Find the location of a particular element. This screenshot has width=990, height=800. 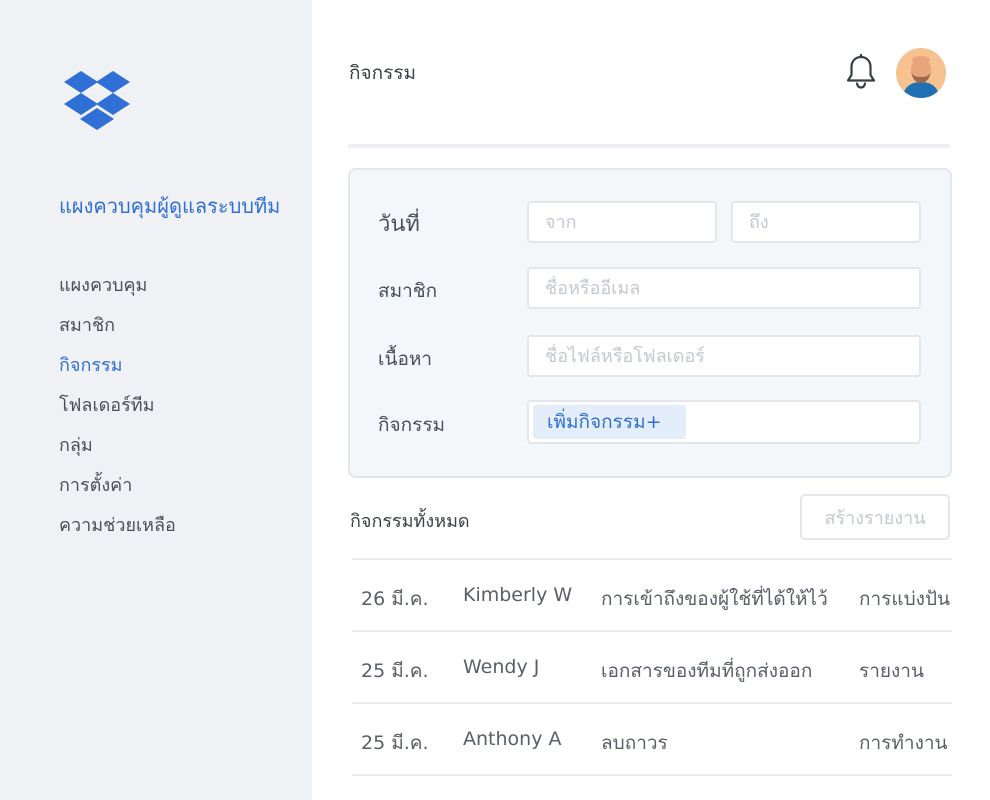

sidebar-item-team-folders: โฟลเดอร์ทีม is located at coordinates (117, 408).